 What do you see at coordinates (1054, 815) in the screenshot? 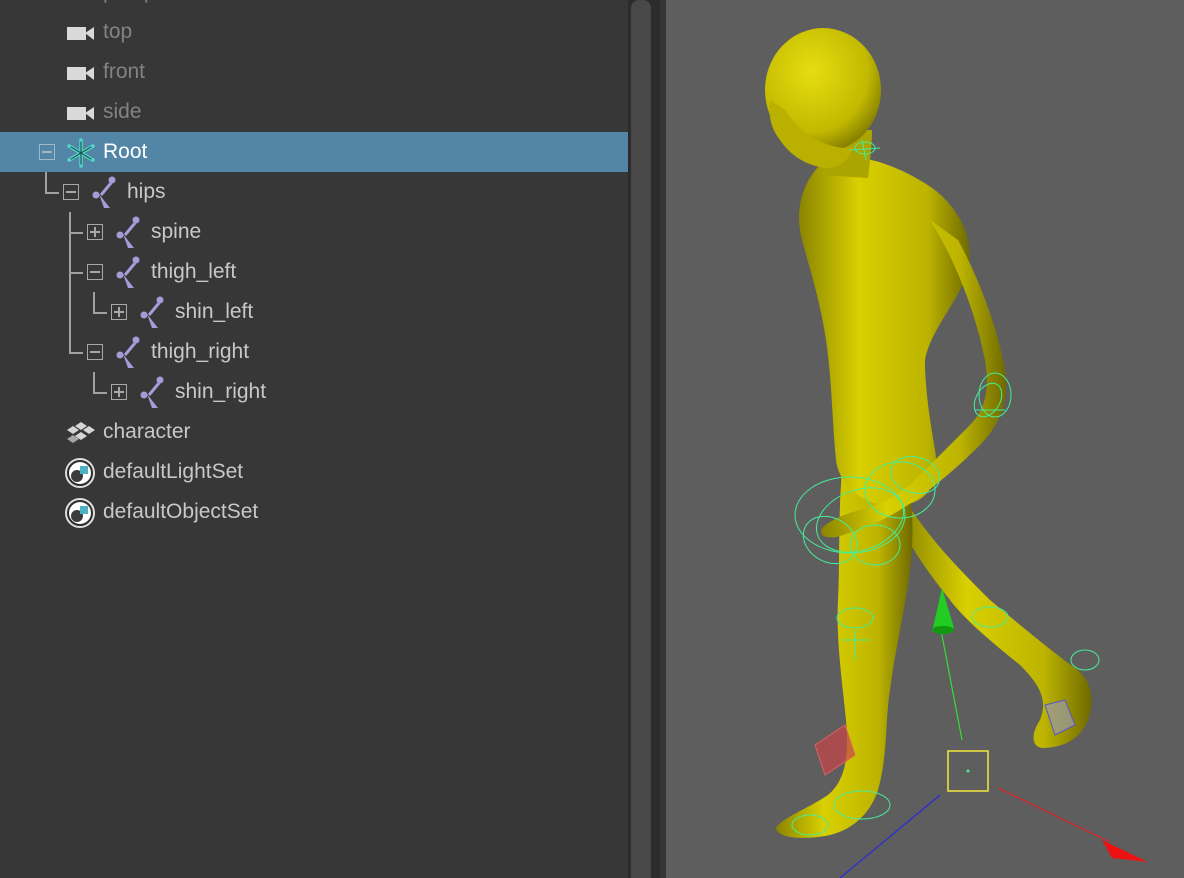
I see `manipulator-x-axis` at bounding box center [1054, 815].